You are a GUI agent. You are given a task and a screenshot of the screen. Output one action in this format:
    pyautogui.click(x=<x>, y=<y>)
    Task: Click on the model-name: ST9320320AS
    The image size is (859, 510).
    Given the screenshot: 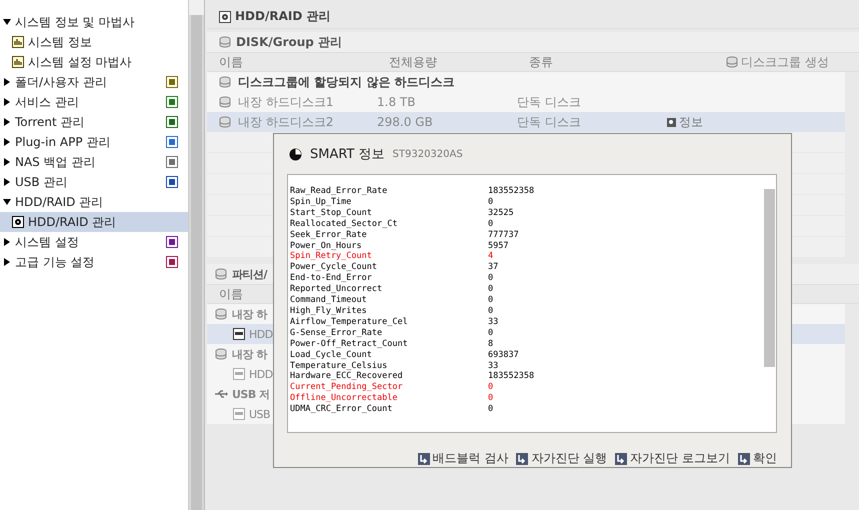 What is the action you would take?
    pyautogui.click(x=427, y=154)
    